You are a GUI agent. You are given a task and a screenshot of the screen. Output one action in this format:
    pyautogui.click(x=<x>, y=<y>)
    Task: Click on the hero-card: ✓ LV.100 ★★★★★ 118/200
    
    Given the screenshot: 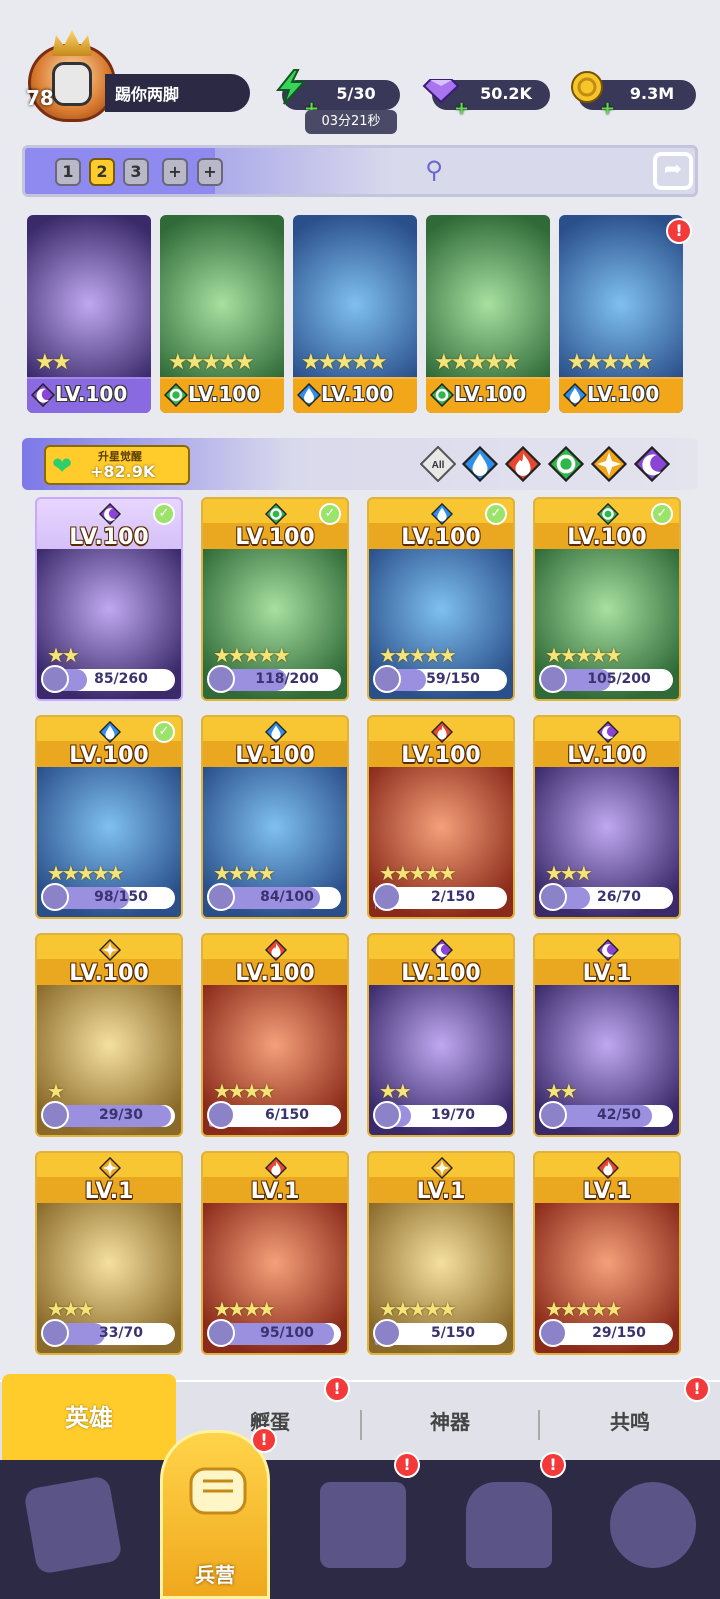 What is the action you would take?
    pyautogui.click(x=275, y=599)
    